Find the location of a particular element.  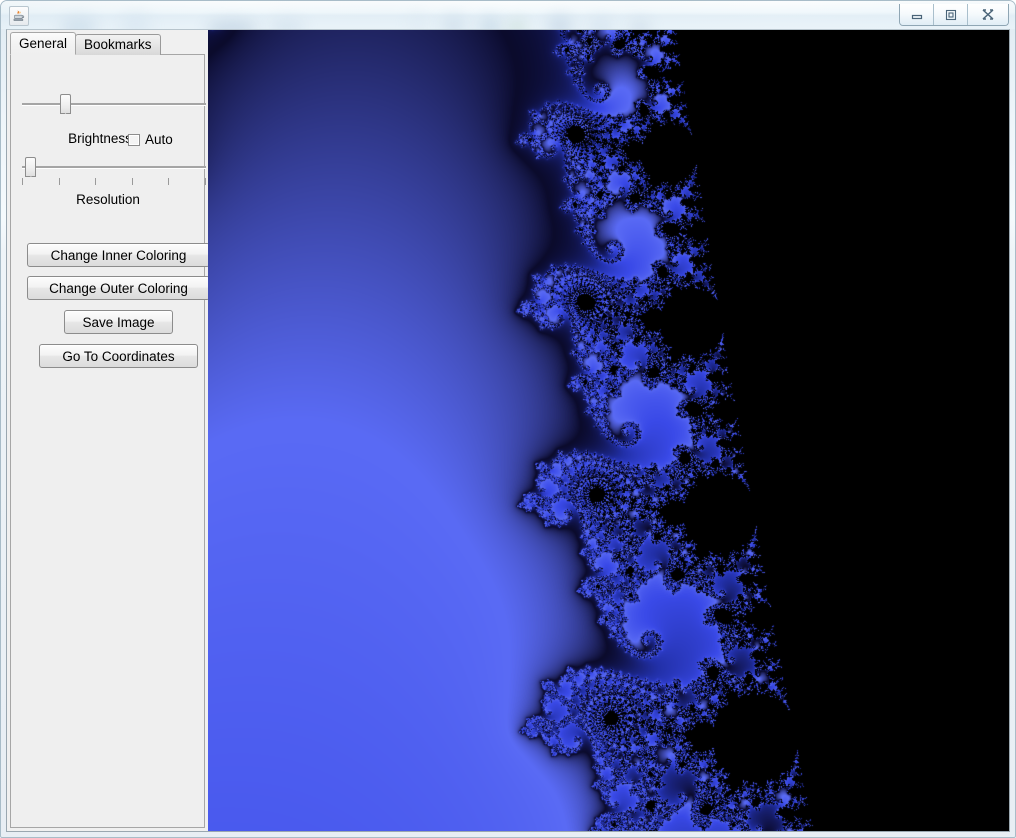

java-coffee-cup-icon is located at coordinates (19, 16).